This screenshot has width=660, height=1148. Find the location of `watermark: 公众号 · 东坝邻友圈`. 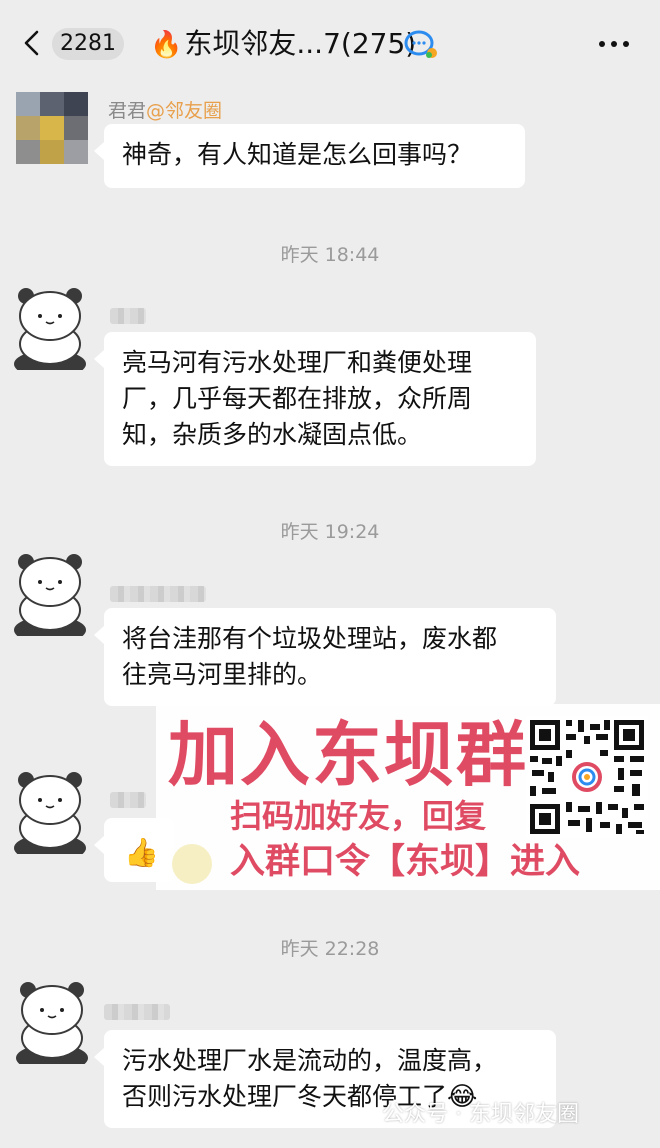

watermark: 公众号 · 东坝邻友圈 is located at coordinates (480, 1114).